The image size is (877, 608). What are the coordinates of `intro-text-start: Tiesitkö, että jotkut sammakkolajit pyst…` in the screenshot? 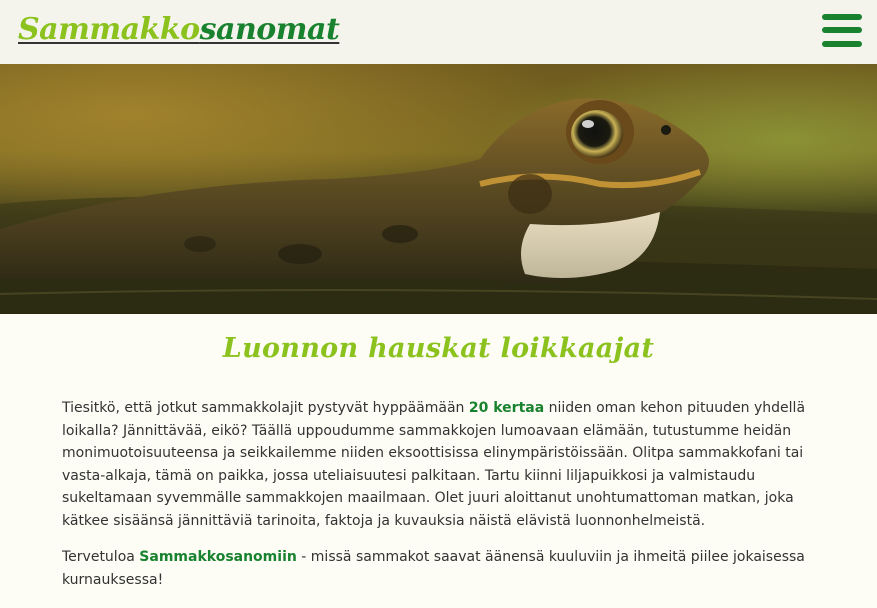 It's located at (265, 408).